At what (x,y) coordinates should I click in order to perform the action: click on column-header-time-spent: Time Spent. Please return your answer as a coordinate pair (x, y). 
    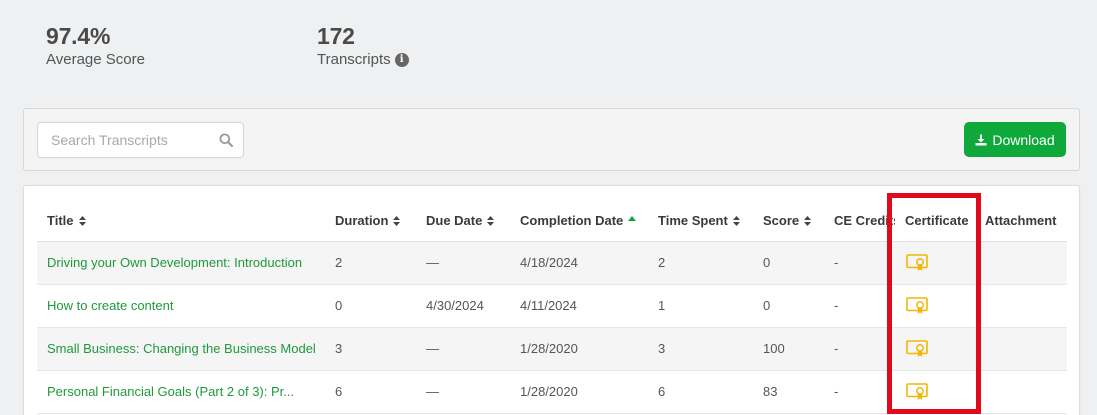
    Looking at the image, I should click on (700, 221).